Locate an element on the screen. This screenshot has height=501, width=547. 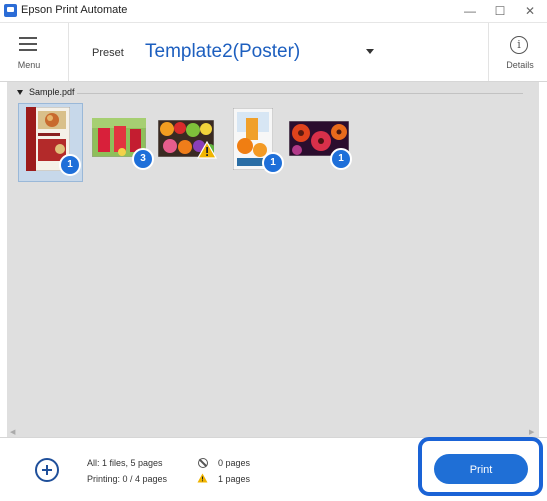
collapse-icon is located at coordinates (20, 92).